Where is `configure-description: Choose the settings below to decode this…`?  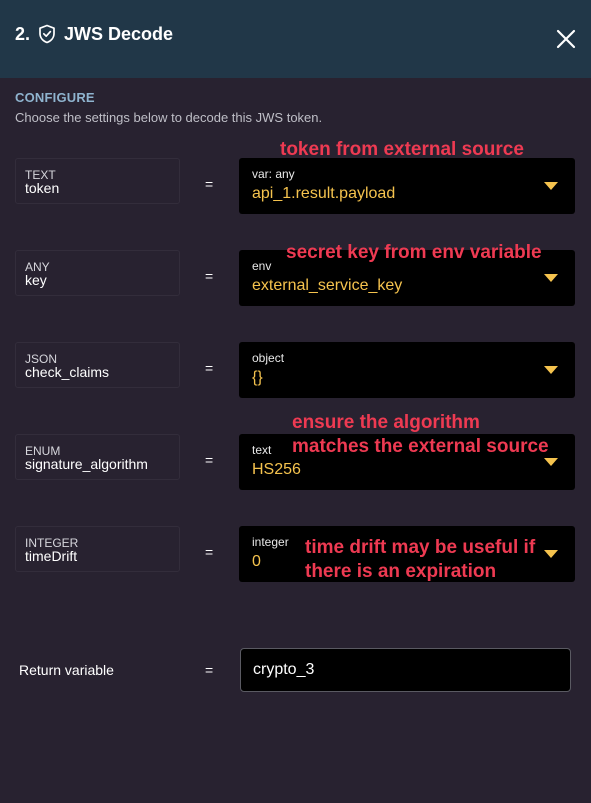
configure-description: Choose the settings below to decode this… is located at coordinates (169, 117).